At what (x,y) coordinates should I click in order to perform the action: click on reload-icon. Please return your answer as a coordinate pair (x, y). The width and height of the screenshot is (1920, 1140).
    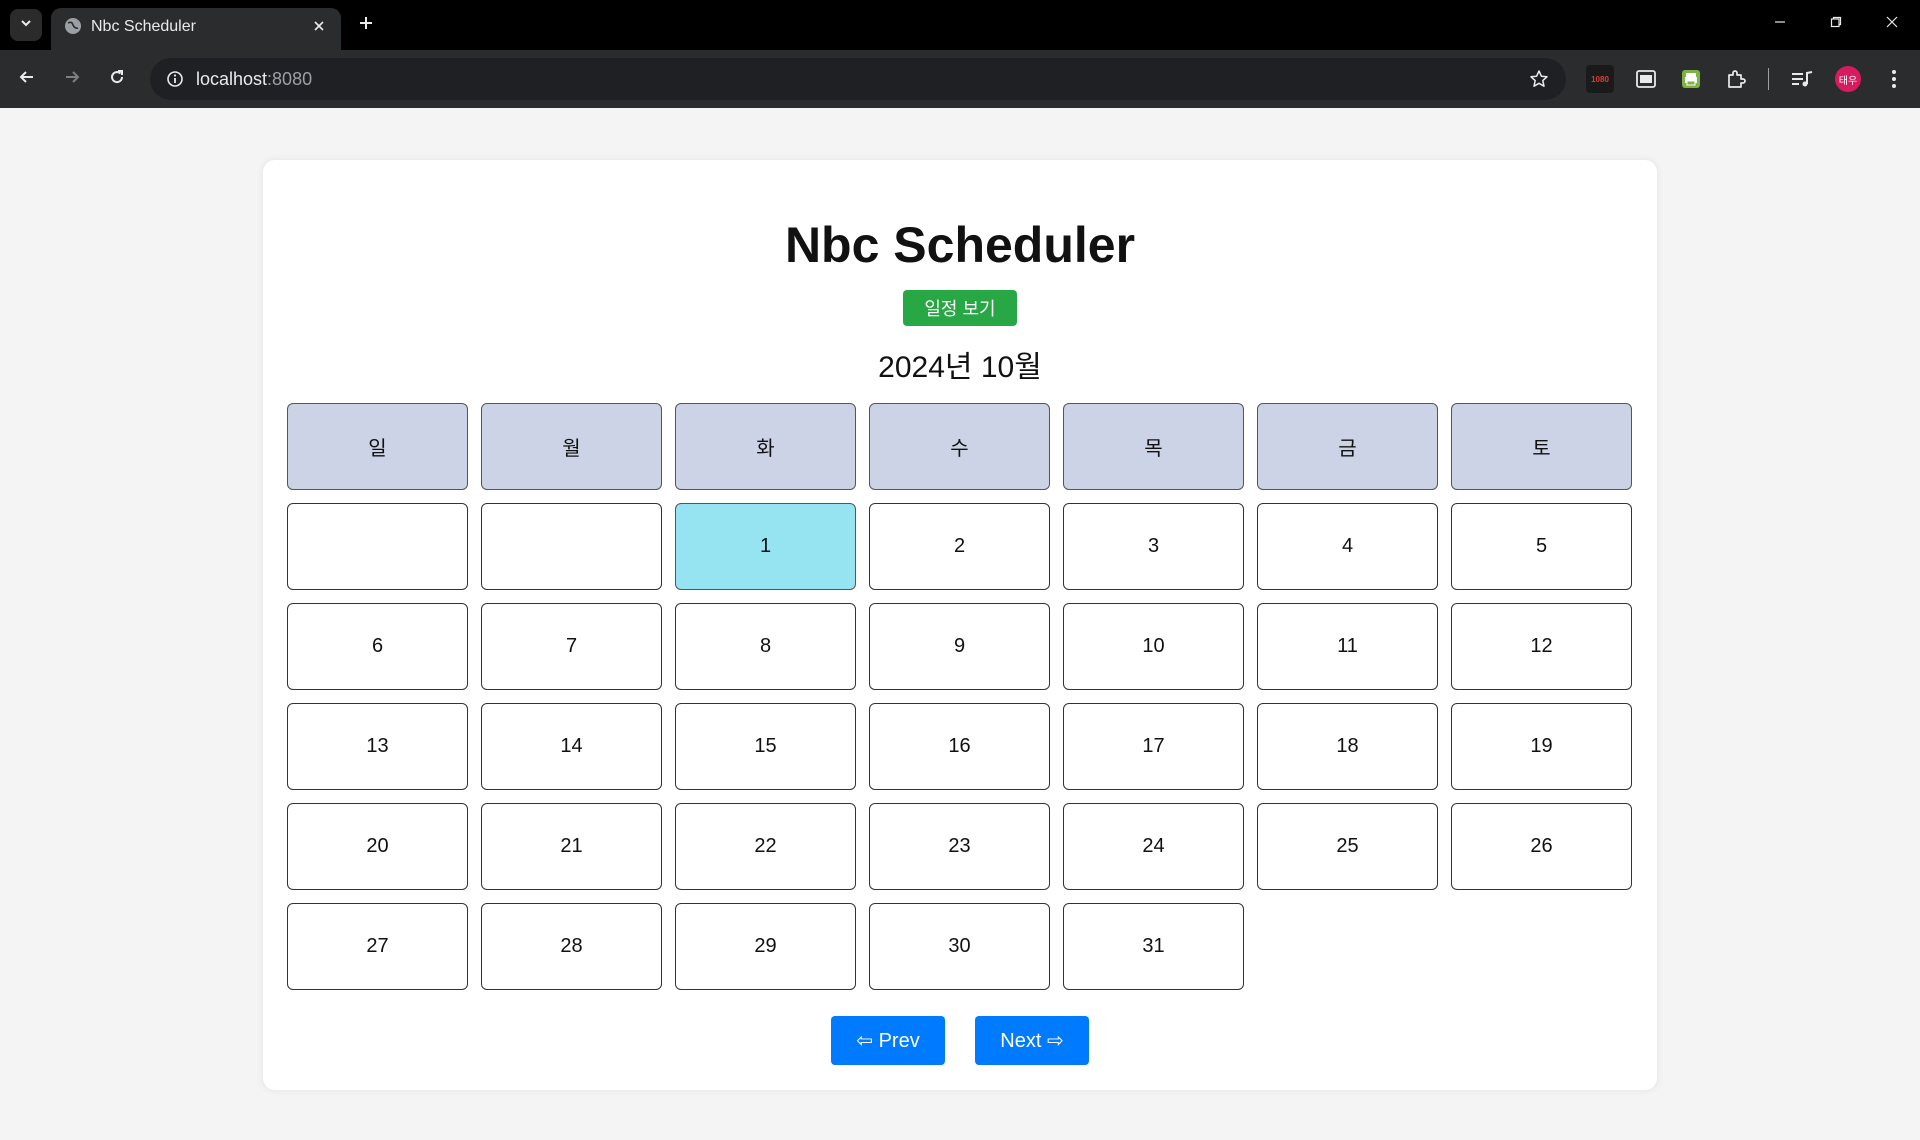
    Looking at the image, I should click on (117, 79).